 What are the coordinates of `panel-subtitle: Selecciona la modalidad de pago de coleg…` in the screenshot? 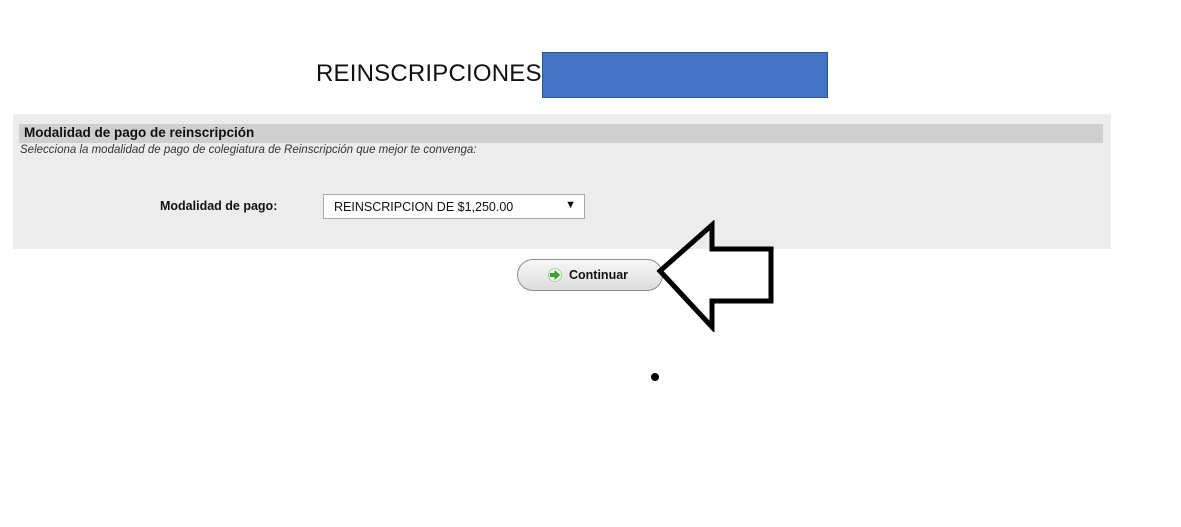 It's located at (248, 150).